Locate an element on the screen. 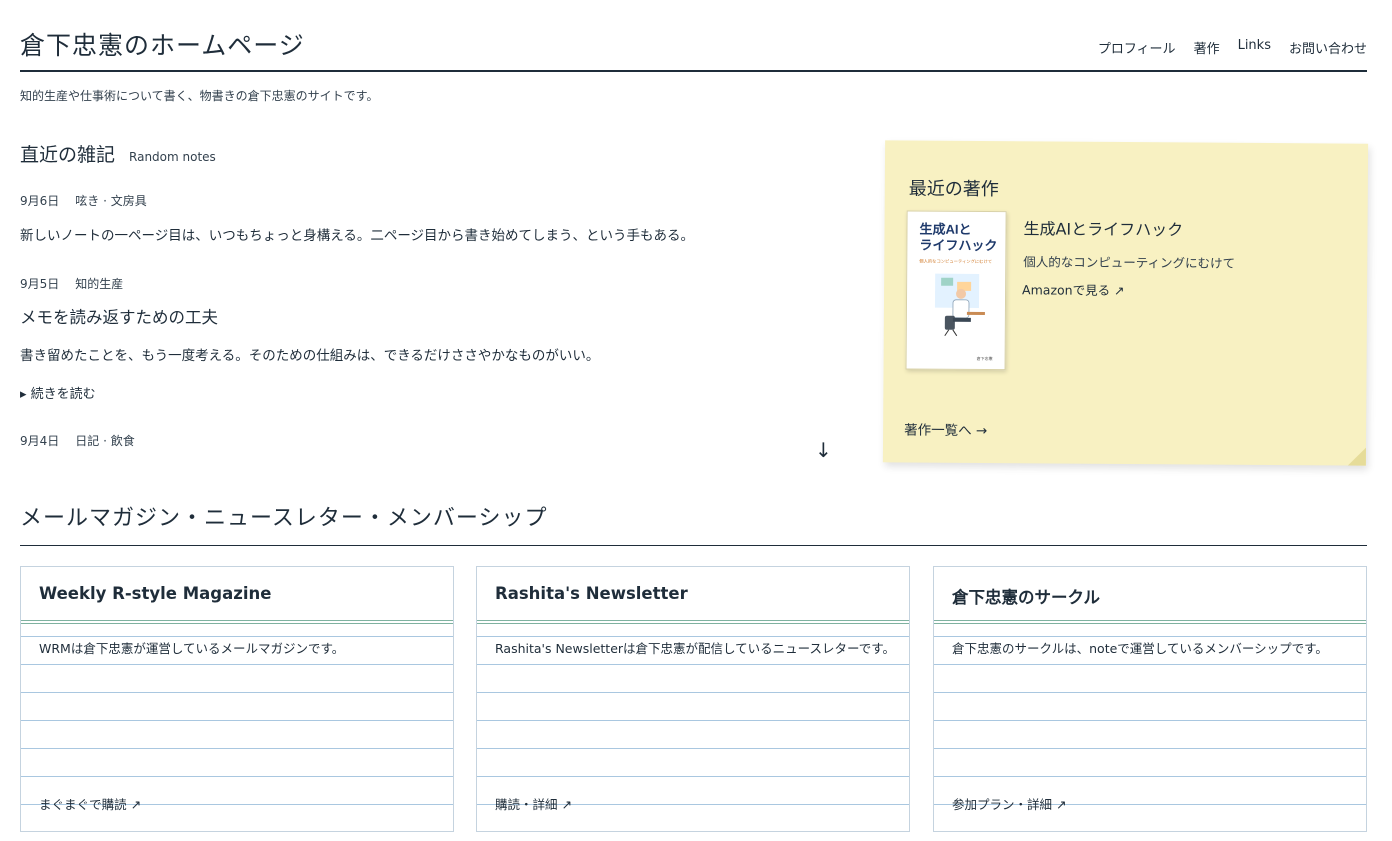 The width and height of the screenshot is (1392, 841). card-subscribe-link: まぐまぐで購読 ↗ is located at coordinates (90, 803).